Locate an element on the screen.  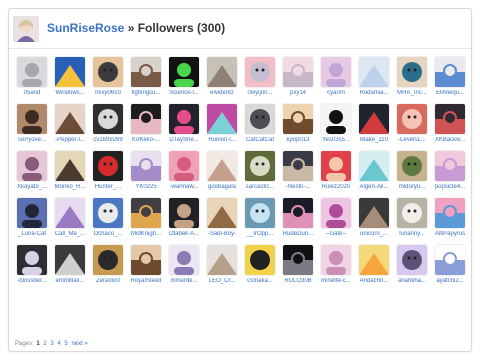
follower-item: mixy0610 is located at coordinates (108, 79).